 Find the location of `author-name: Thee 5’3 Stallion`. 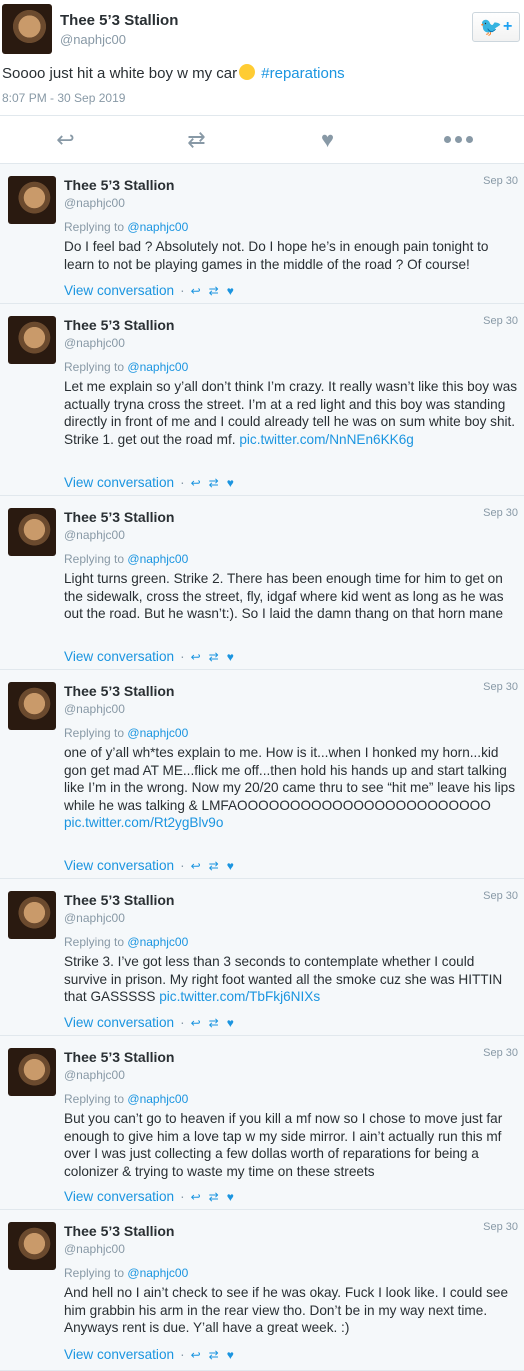

author-name: Thee 5’3 Stallion is located at coordinates (119, 20).